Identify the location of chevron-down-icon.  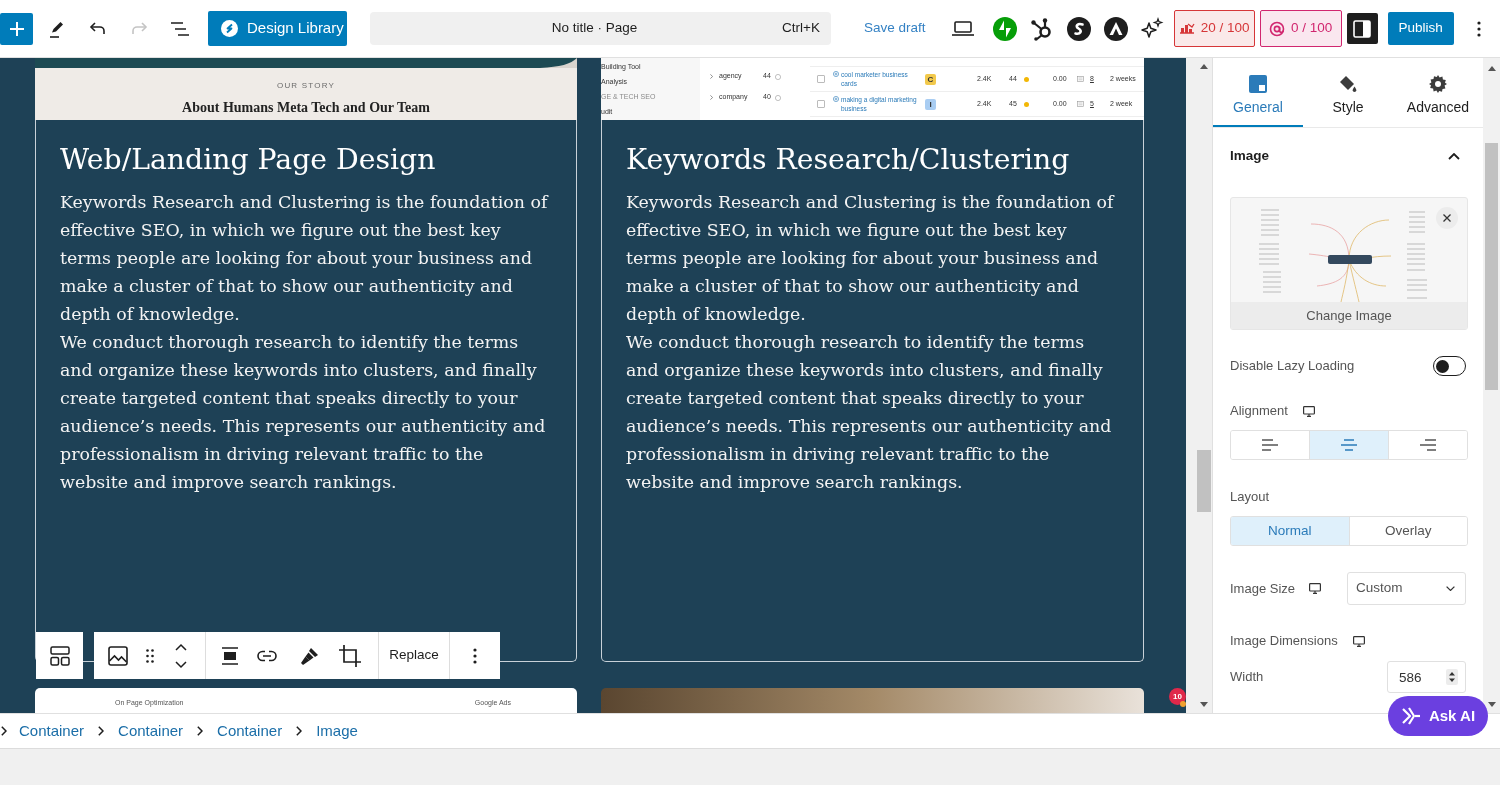
(1450, 588).